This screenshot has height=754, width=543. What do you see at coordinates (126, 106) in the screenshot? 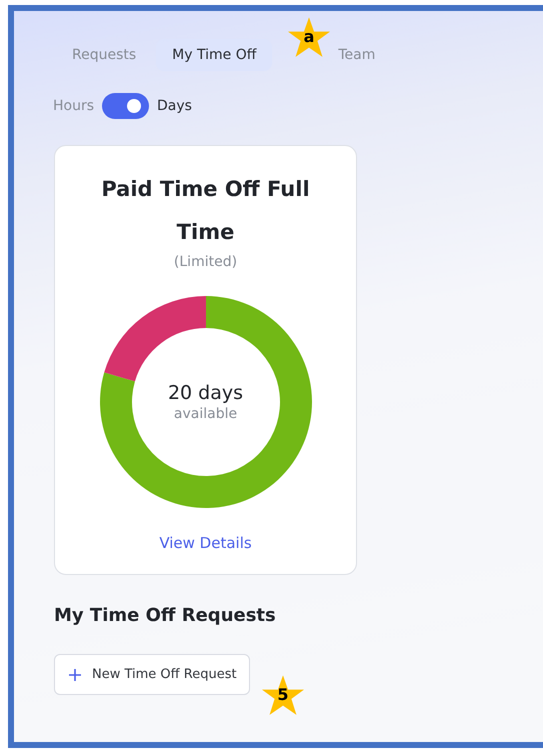
I see `unit-switch` at bounding box center [126, 106].